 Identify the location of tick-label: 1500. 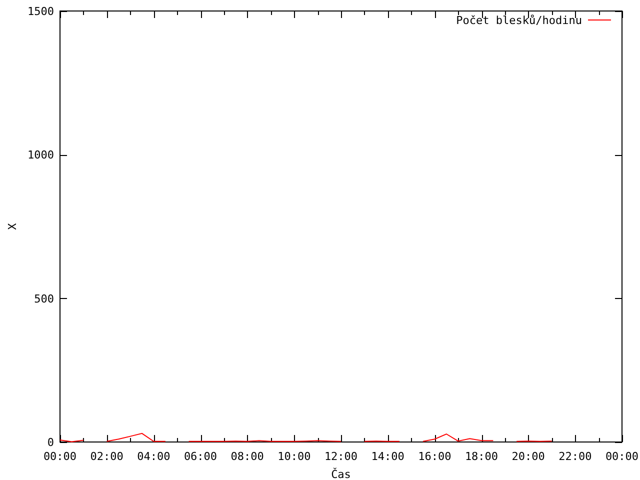
(41, 11).